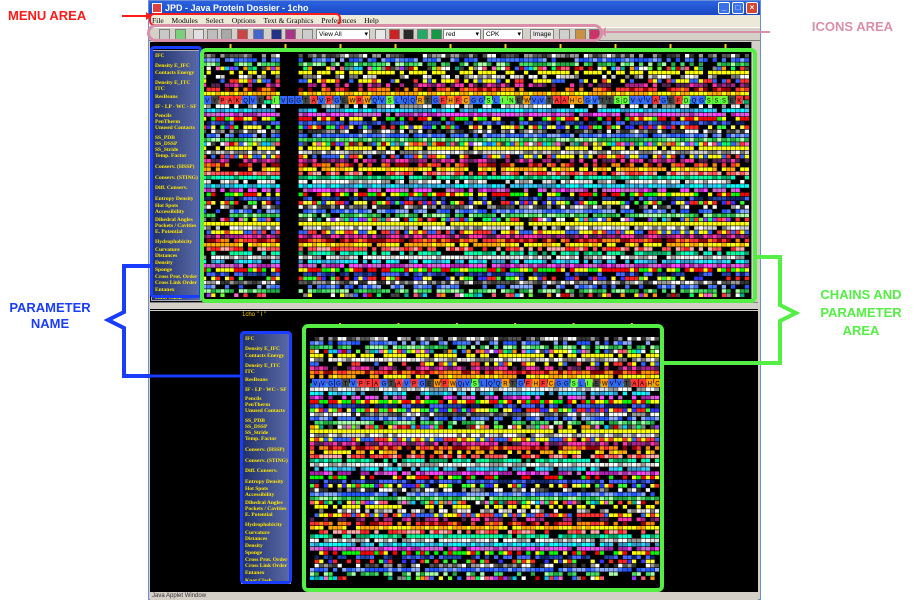  What do you see at coordinates (752, 8) in the screenshot?
I see `close-button: ×` at bounding box center [752, 8].